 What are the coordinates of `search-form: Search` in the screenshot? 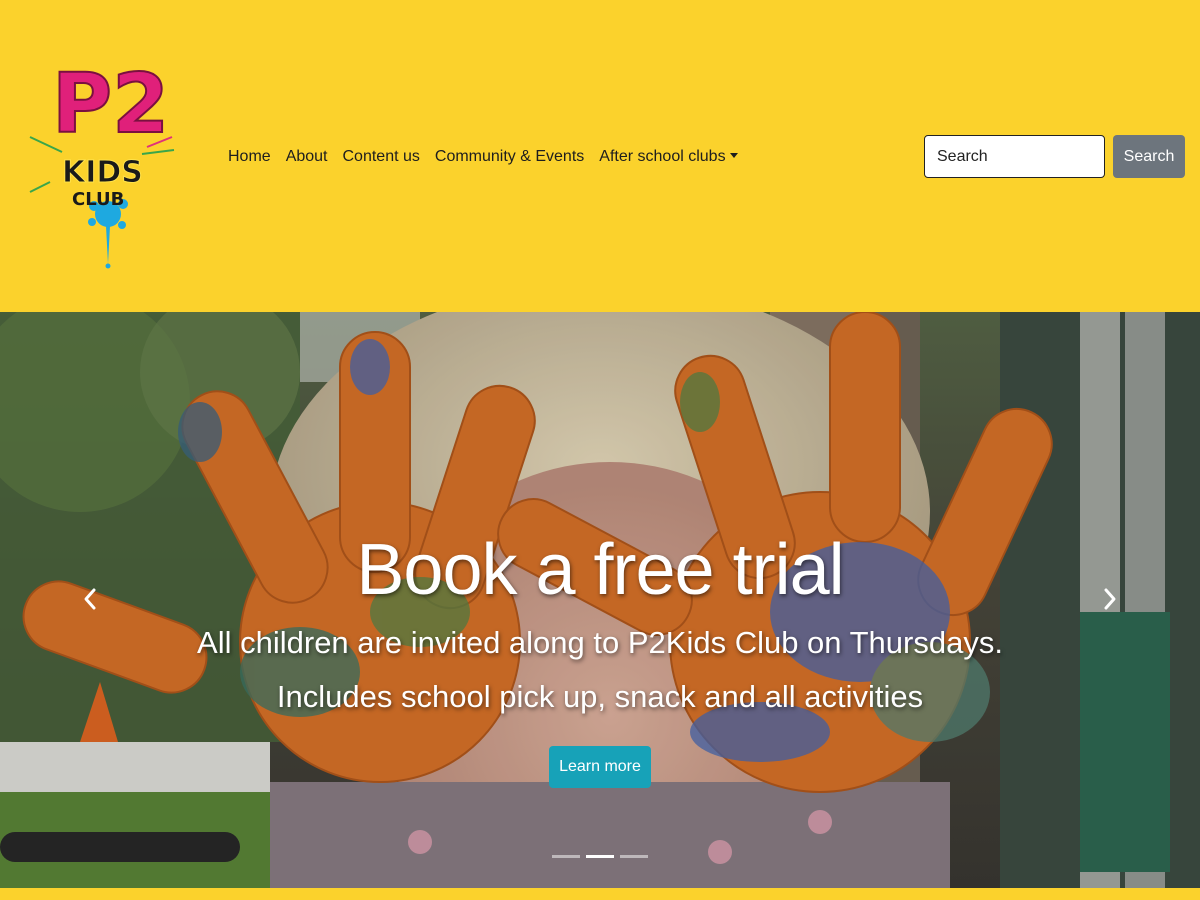 It's located at (1054, 156).